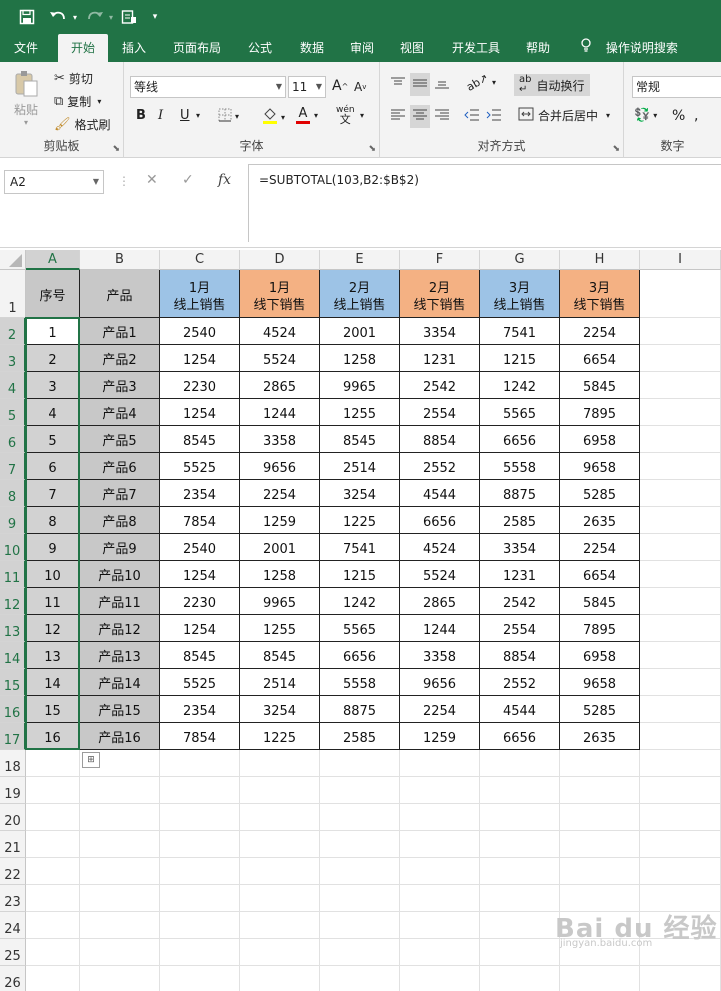 Image resolution: width=721 pixels, height=991 pixels. Describe the element at coordinates (120, 601) in the screenshot. I see `product-cell: 产品11` at that location.